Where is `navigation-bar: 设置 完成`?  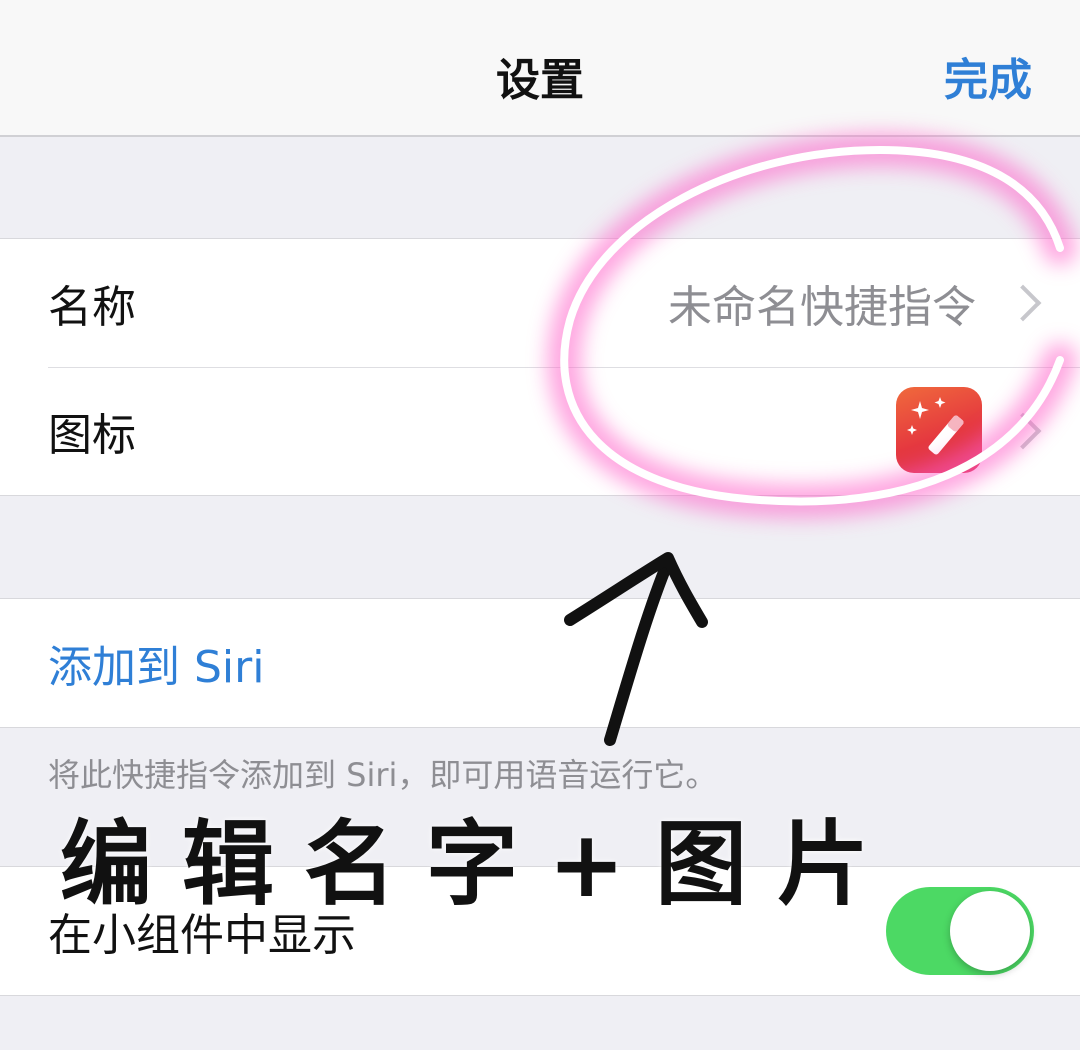 navigation-bar: 设置 完成 is located at coordinates (540, 68).